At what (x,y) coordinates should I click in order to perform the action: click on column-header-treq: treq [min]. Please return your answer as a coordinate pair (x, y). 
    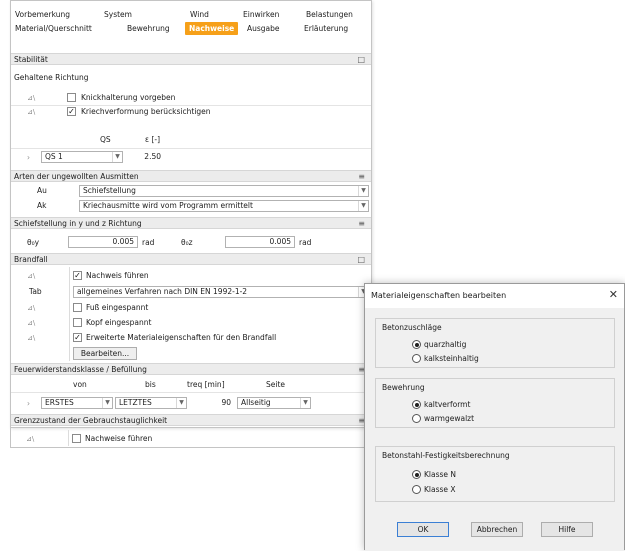
    Looking at the image, I should click on (206, 384).